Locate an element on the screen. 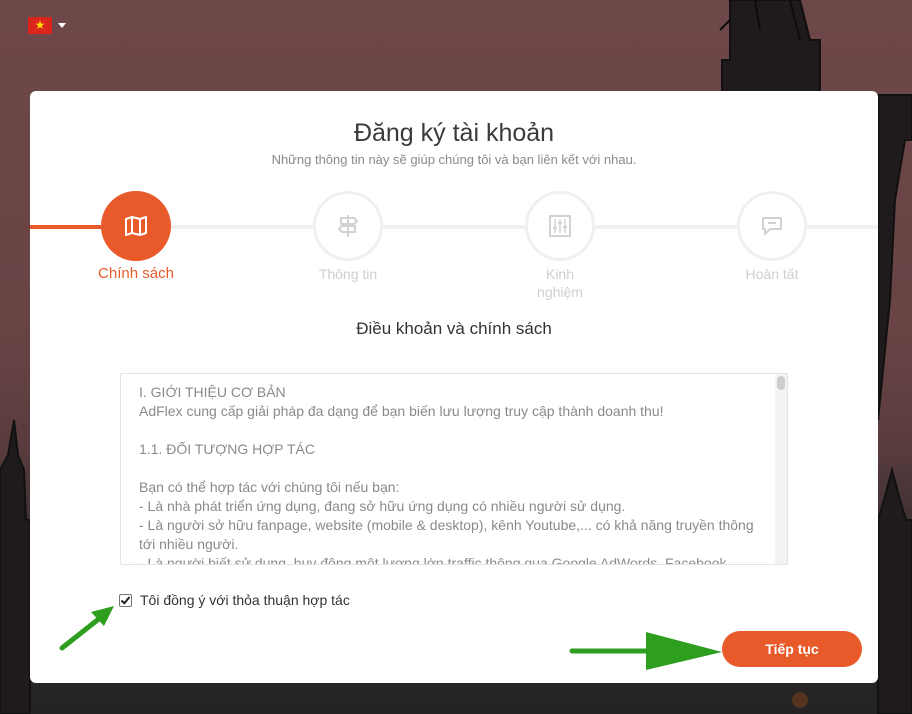 Image resolution: width=912 pixels, height=714 pixels. step-complete-label: Hoàn tất is located at coordinates (772, 274).